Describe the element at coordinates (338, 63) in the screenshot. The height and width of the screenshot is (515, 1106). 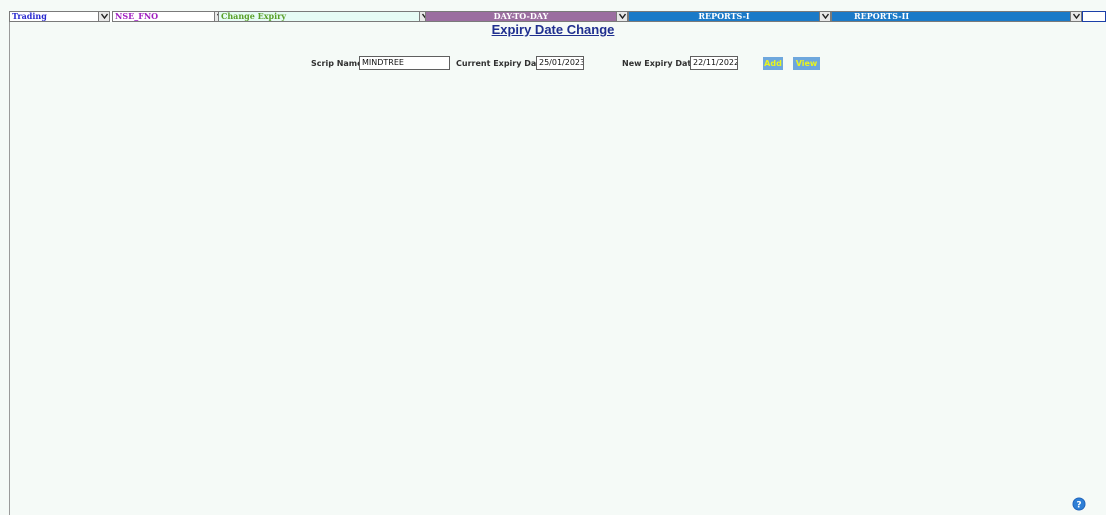
I see `scrip-name-label: Scrip Name:` at that location.